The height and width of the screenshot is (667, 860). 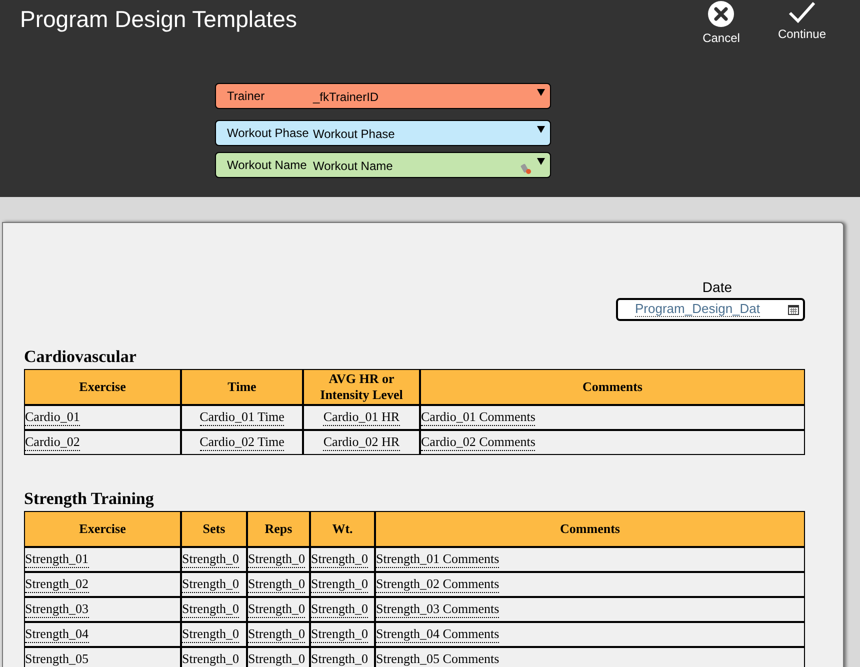 What do you see at coordinates (362, 387) in the screenshot?
I see `column-header: AVG HR or Intensity Level` at bounding box center [362, 387].